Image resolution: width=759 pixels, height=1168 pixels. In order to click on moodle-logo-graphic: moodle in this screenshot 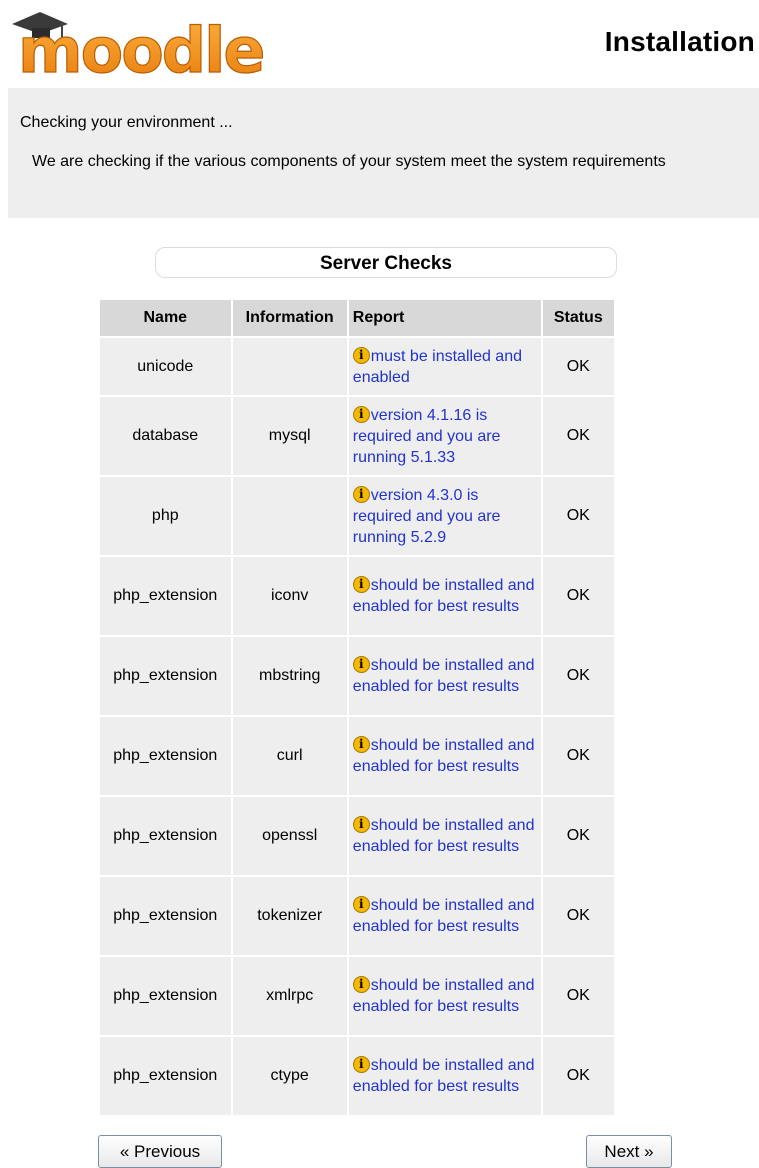, I will do `click(139, 50)`.